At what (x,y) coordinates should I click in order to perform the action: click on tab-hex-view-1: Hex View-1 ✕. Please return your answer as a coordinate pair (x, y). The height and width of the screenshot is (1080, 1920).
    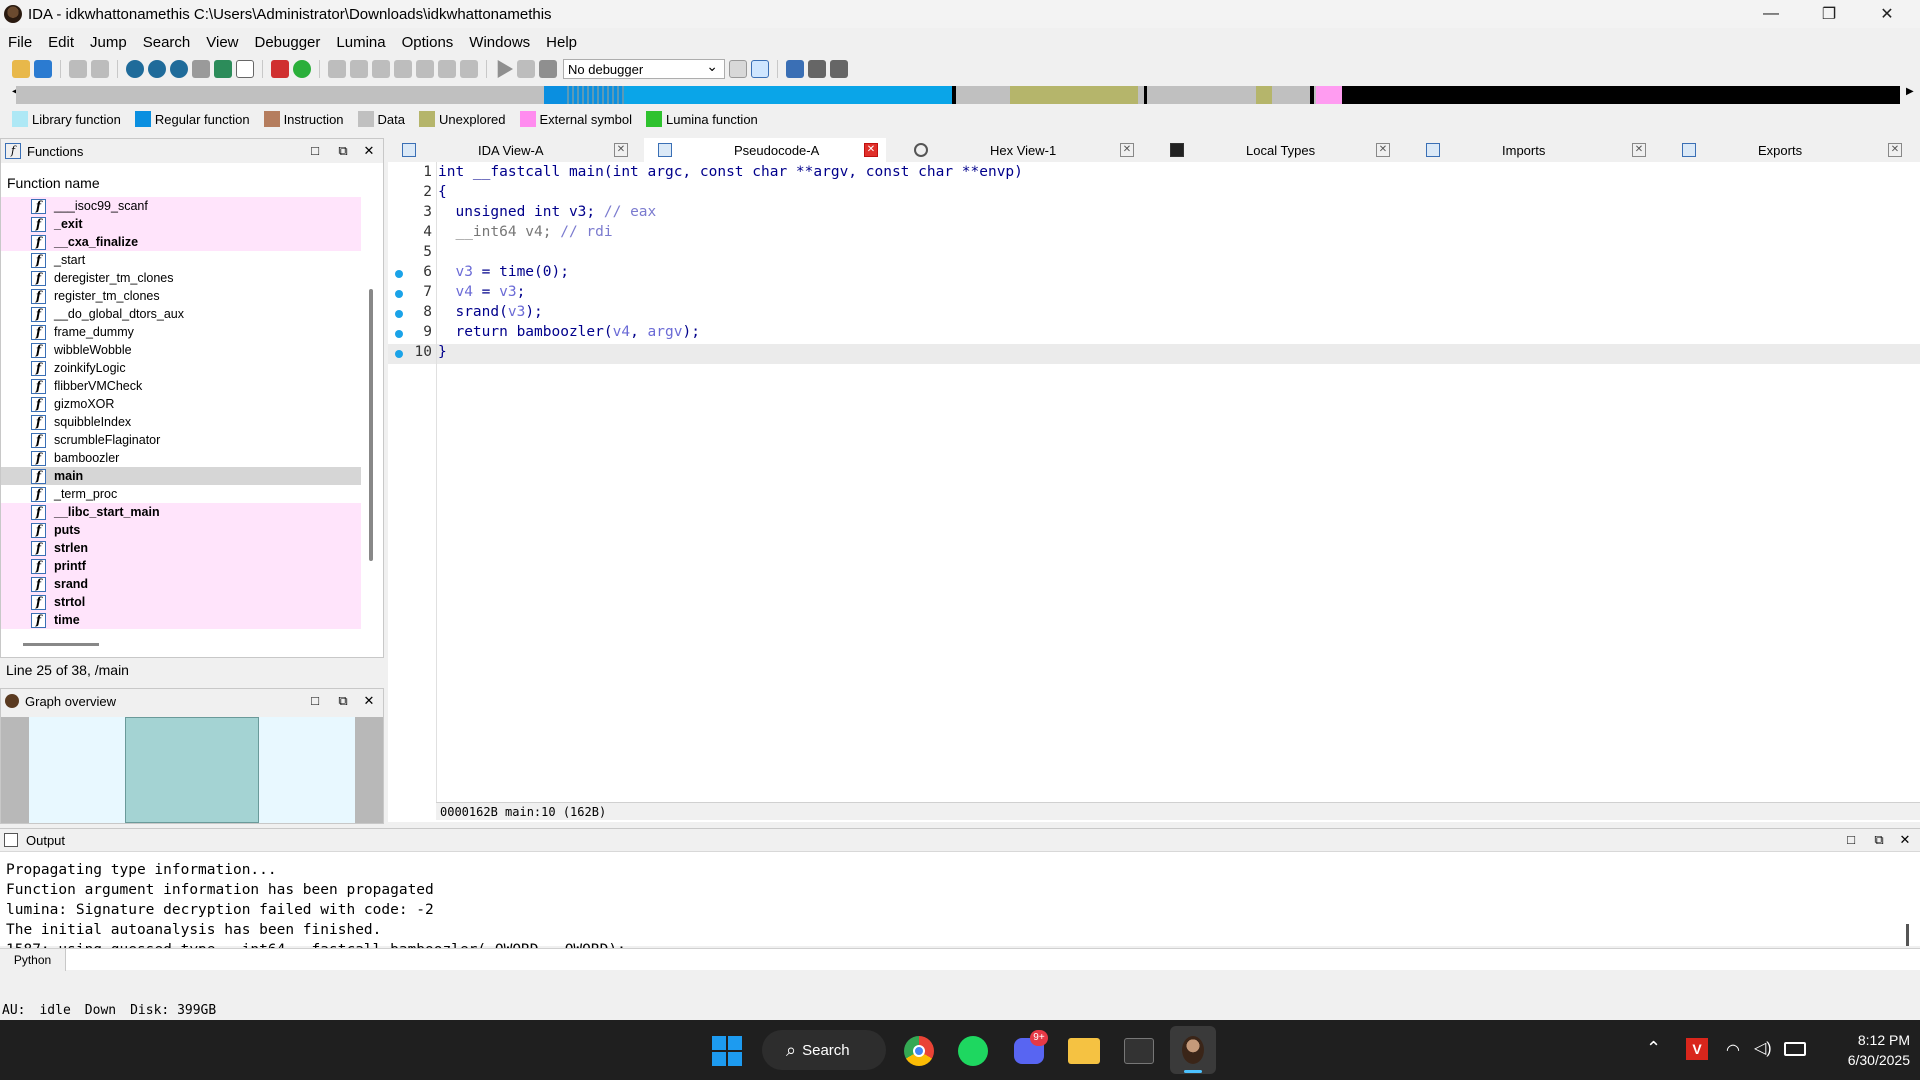
    Looking at the image, I should click on (1021, 150).